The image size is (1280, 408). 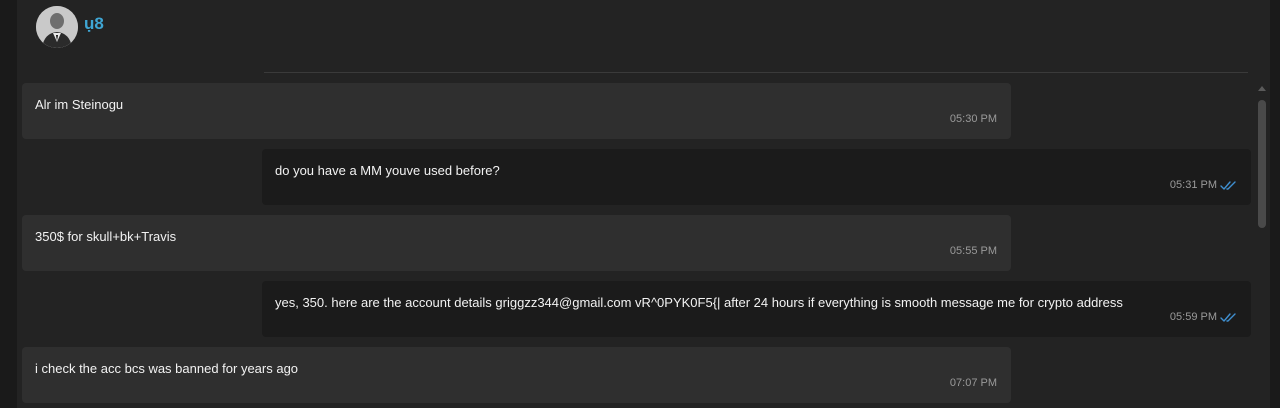 What do you see at coordinates (1193, 185) in the screenshot?
I see `message-time: 05:31 PM` at bounding box center [1193, 185].